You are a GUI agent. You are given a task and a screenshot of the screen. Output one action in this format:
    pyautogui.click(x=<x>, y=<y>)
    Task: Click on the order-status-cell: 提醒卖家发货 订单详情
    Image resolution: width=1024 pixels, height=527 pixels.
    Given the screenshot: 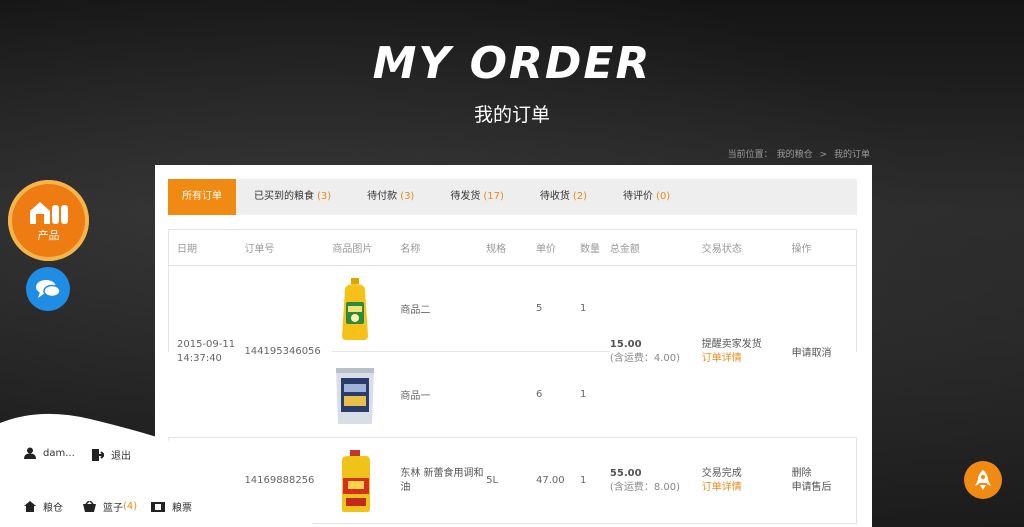 What is the action you would take?
    pyautogui.click(x=747, y=352)
    